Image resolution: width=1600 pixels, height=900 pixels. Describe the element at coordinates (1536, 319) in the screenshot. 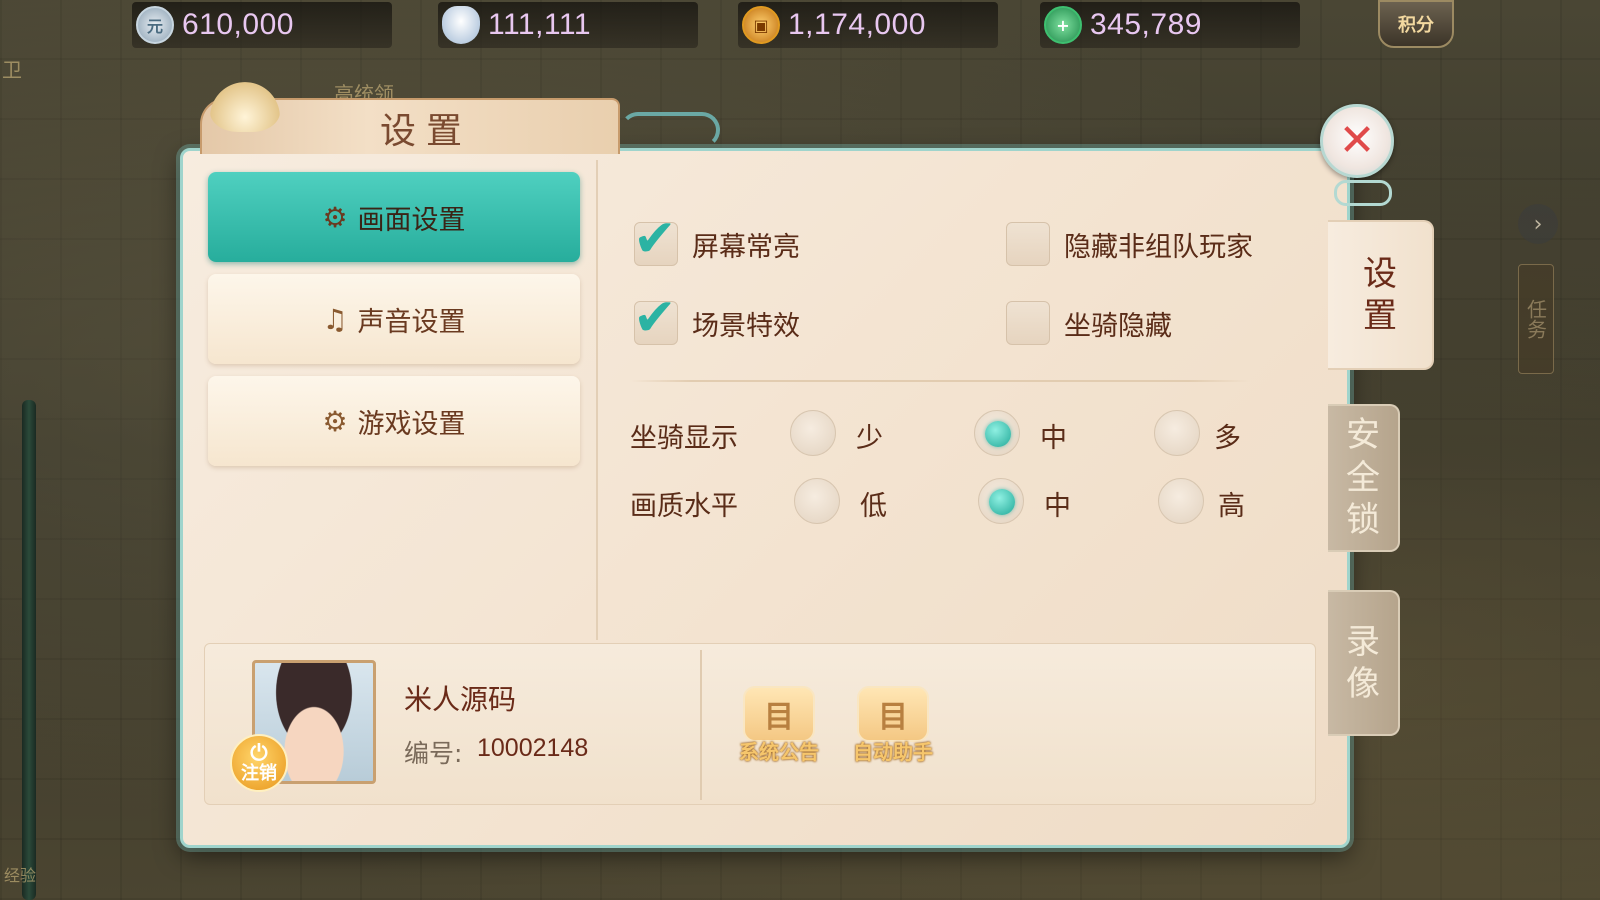

I see `quest-tab: 任务` at that location.